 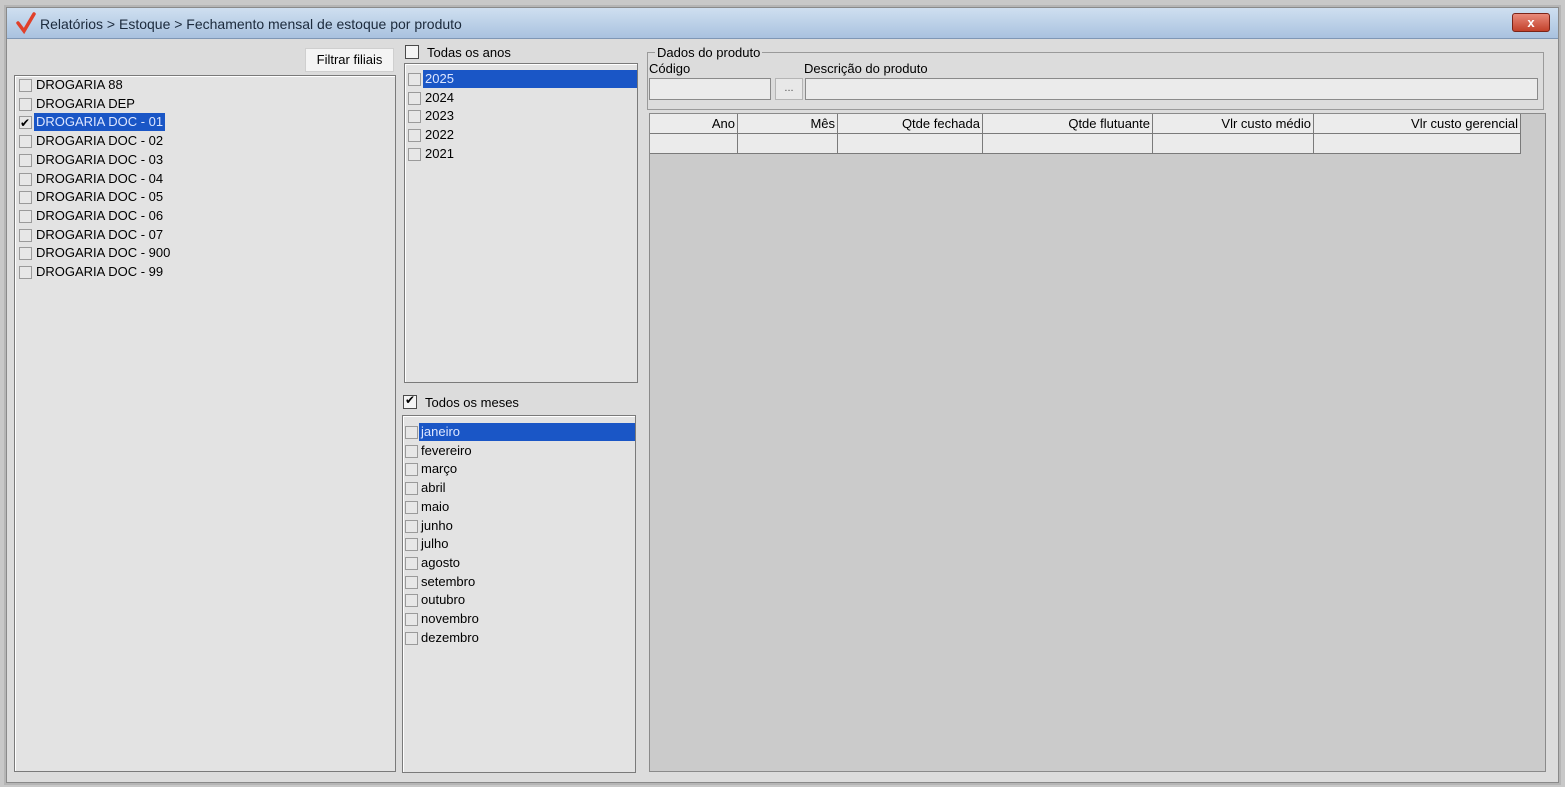 I want to click on all-years-checkbox, so click(x=412, y=52).